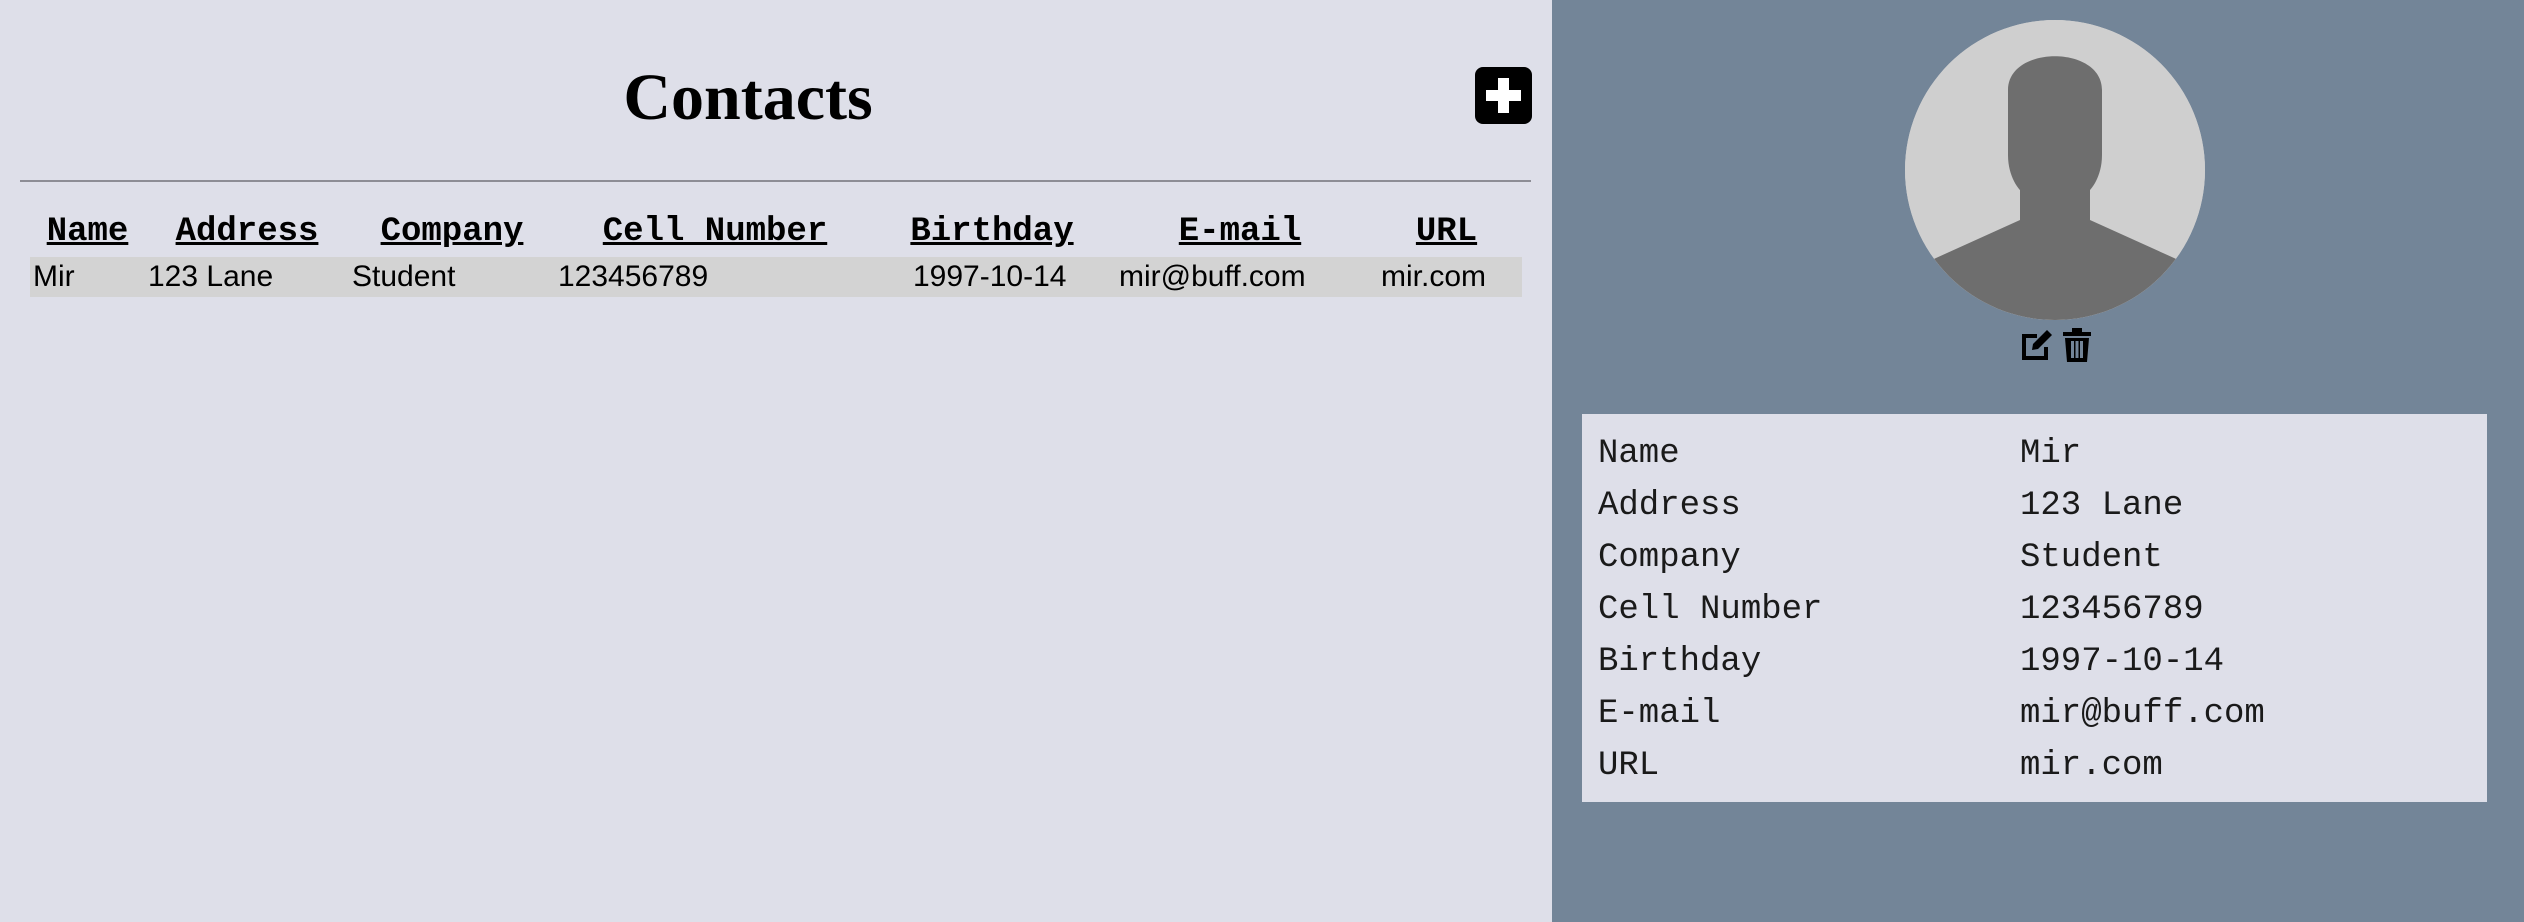 The width and height of the screenshot is (2524, 922). What do you see at coordinates (1639, 454) in the screenshot?
I see `detail-label: Name` at bounding box center [1639, 454].